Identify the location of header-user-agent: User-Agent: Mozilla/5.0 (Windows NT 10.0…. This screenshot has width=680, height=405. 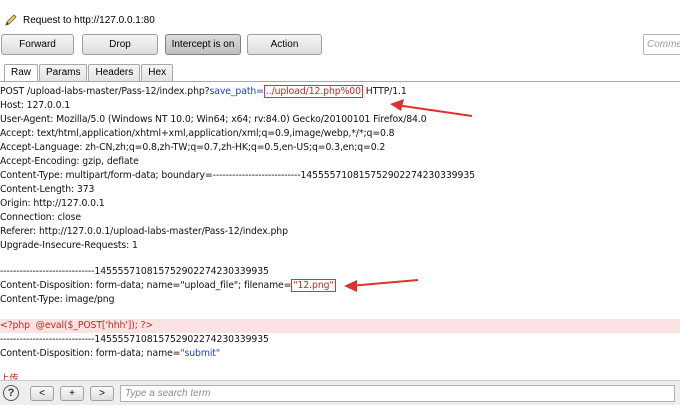
(213, 119).